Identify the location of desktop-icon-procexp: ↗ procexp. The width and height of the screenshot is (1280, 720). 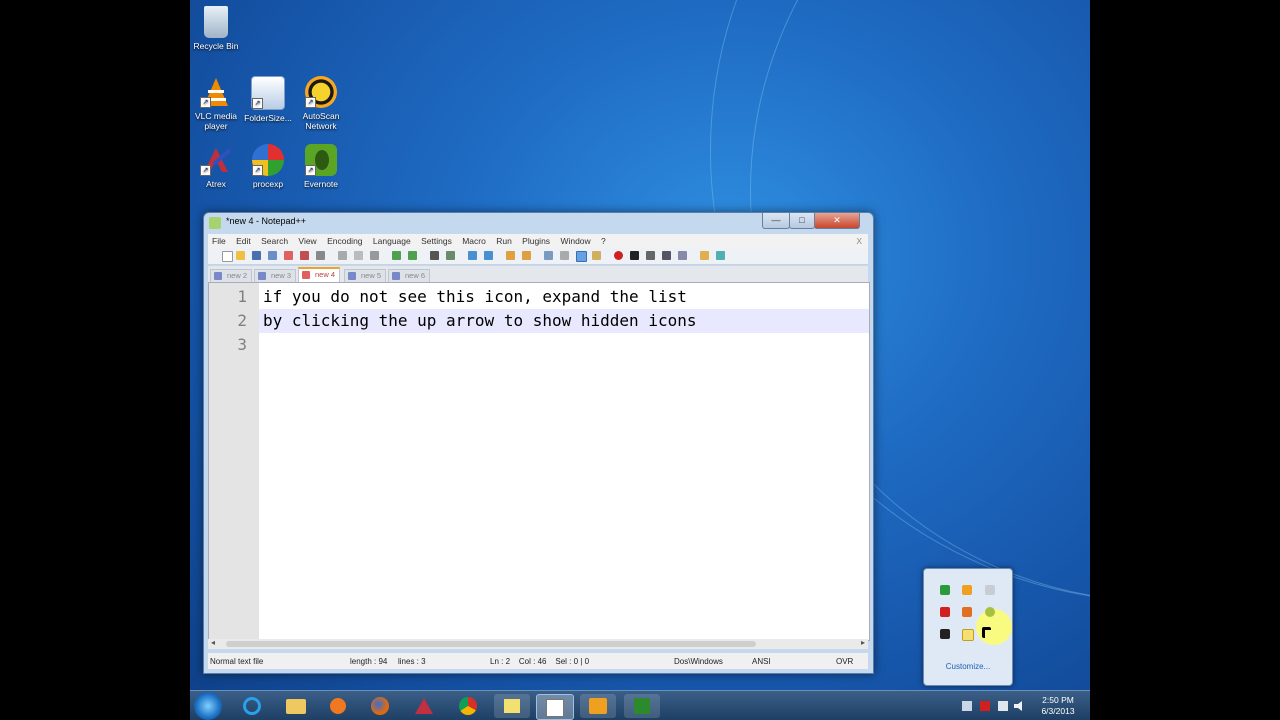
(268, 166).